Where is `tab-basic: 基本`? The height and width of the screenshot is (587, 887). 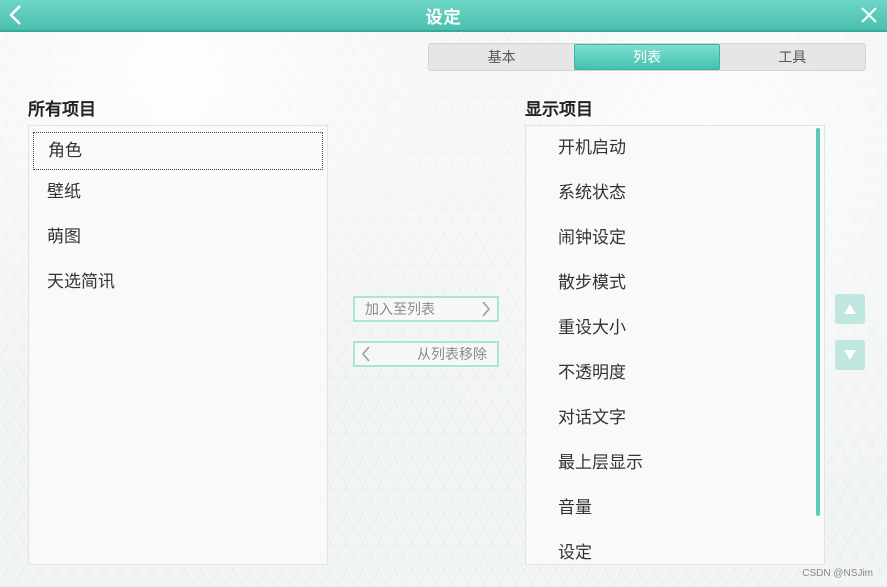
tab-basic: 基本 is located at coordinates (501, 57).